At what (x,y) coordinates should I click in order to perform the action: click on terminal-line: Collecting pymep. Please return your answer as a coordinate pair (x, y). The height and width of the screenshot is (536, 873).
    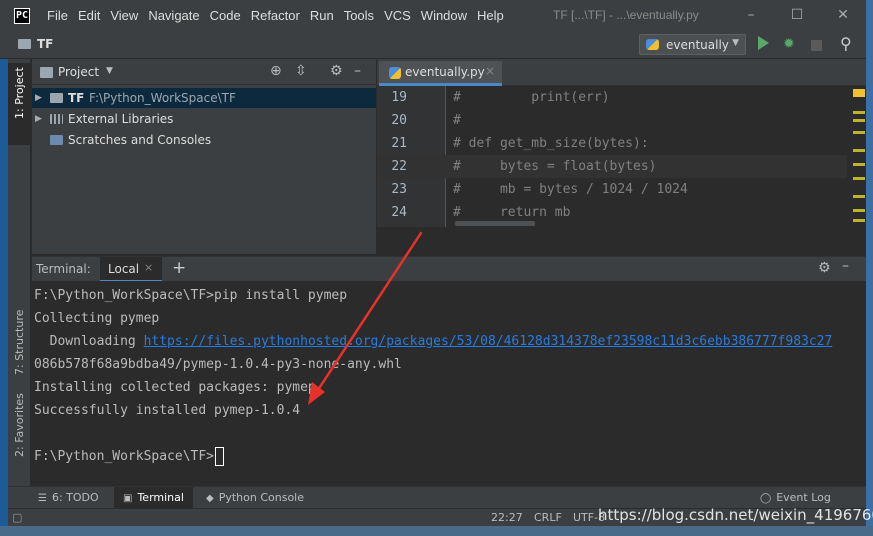
    Looking at the image, I should click on (97, 318).